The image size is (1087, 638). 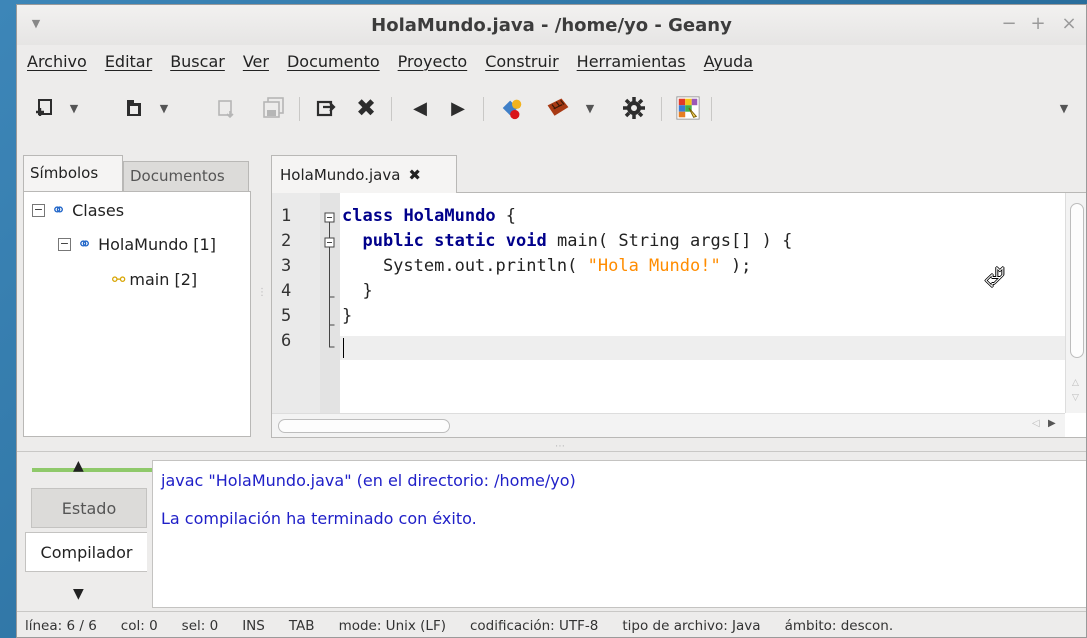 What do you see at coordinates (558, 108) in the screenshot?
I see `build-icon` at bounding box center [558, 108].